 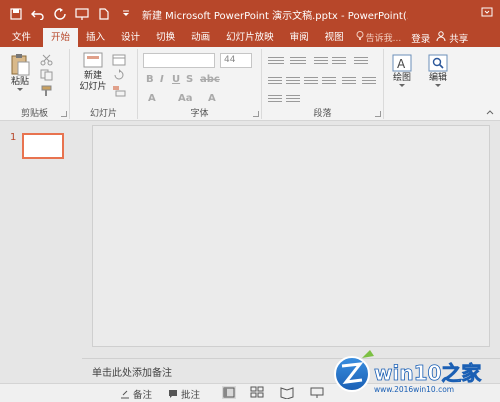 What do you see at coordinates (369, 81) in the screenshot?
I see `text-direction-icon` at bounding box center [369, 81].